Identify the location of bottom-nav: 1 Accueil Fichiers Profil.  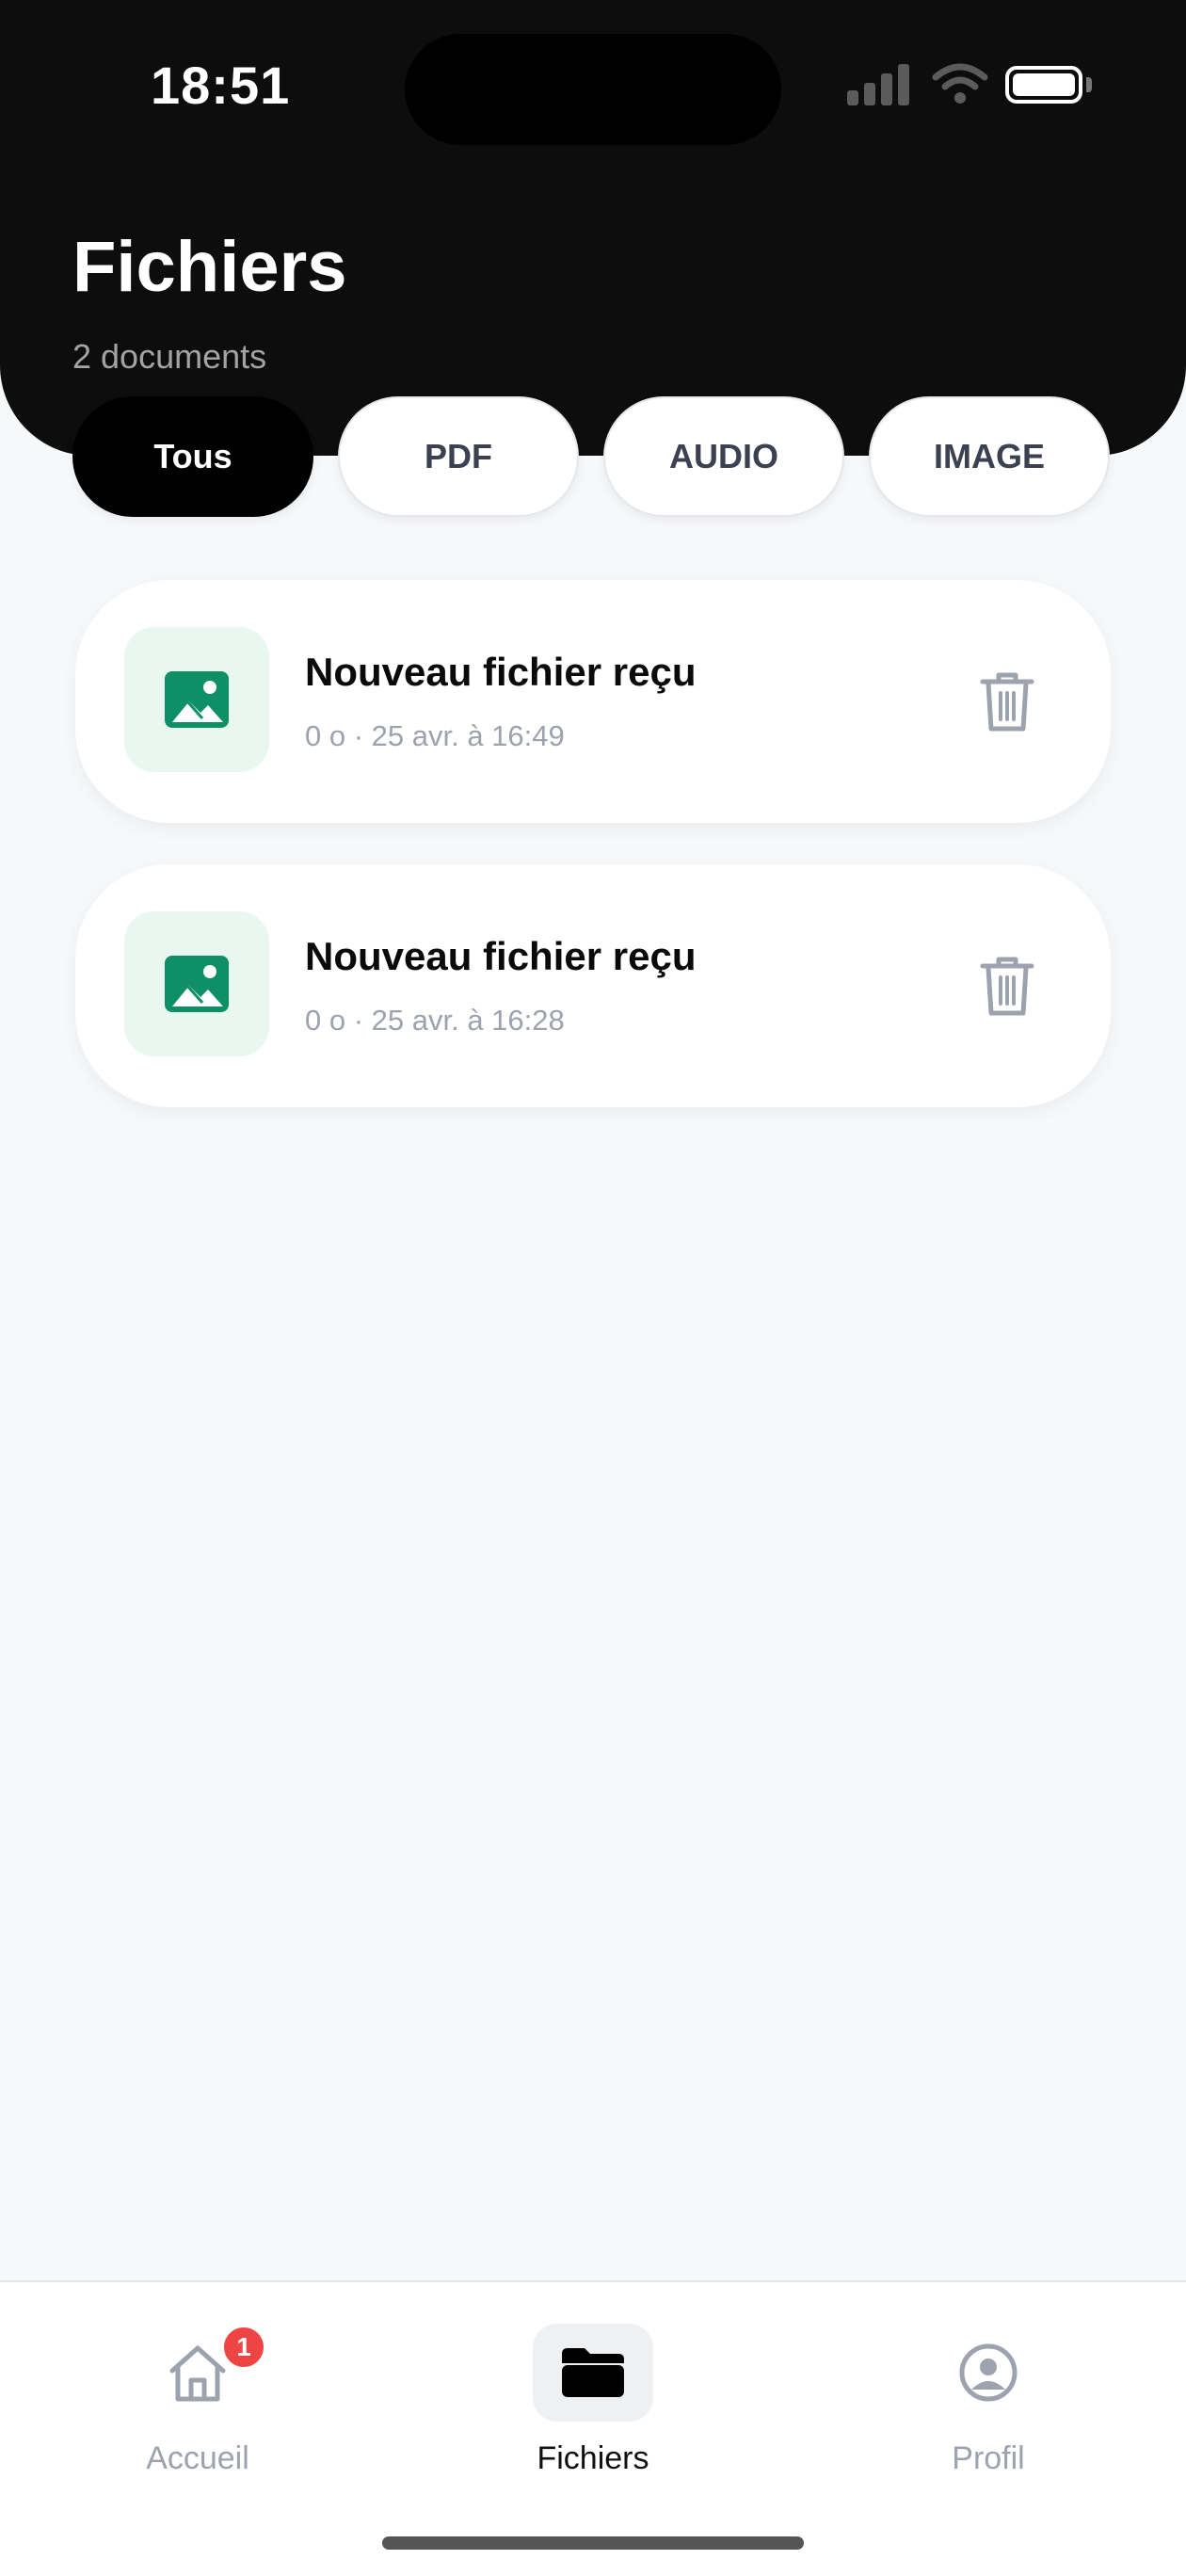
(593, 2428).